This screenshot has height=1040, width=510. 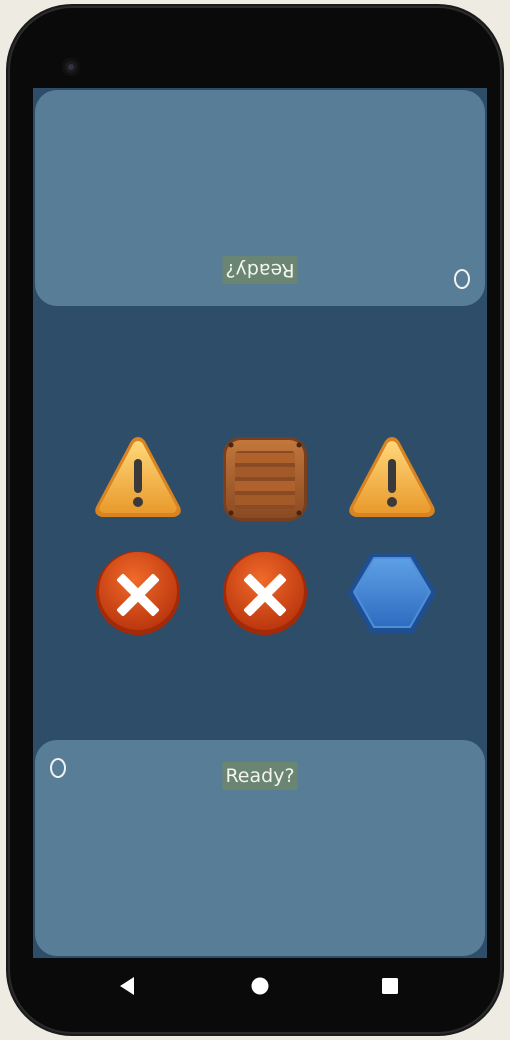 I want to click on board-tile-crate, so click(x=265, y=479).